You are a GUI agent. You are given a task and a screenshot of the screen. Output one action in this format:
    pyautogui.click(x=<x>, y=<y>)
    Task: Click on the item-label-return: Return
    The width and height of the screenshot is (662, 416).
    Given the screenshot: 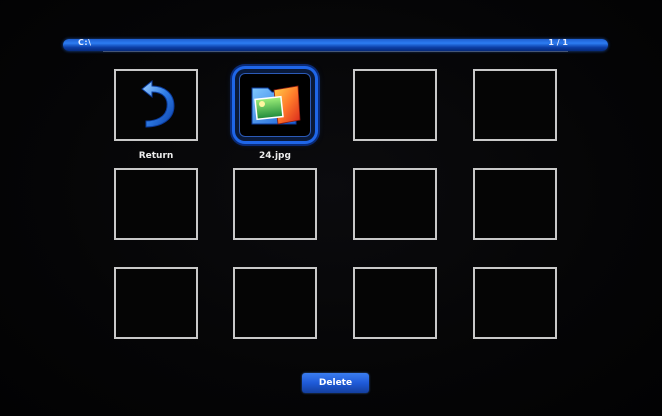 What is the action you would take?
    pyautogui.click(x=156, y=156)
    